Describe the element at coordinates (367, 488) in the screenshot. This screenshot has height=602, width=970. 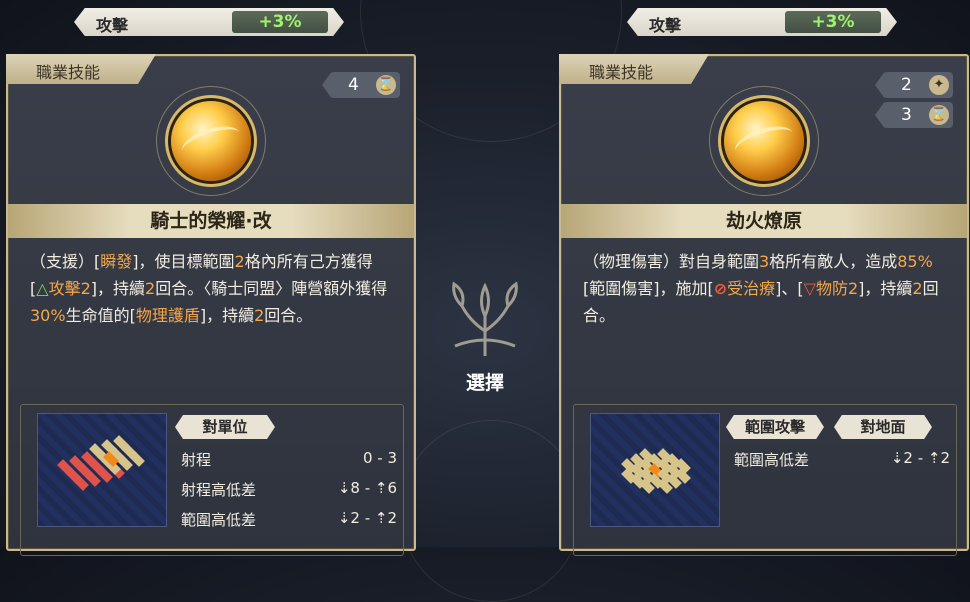
I see `stat-value: ⇣8 - ⇡6` at that location.